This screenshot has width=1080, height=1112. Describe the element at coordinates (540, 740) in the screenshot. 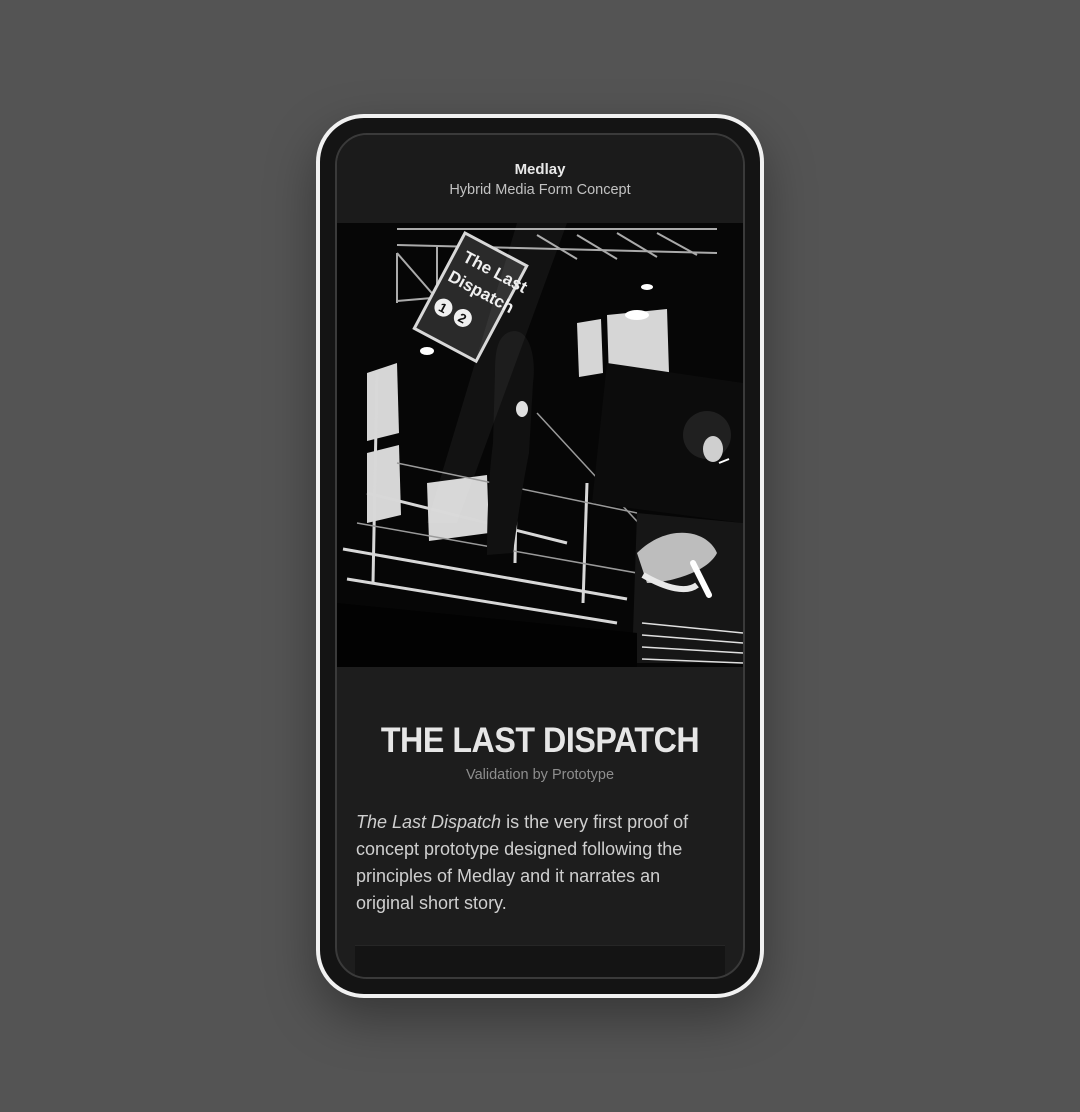

I see `story-title: THE LAST DISPATCH` at that location.